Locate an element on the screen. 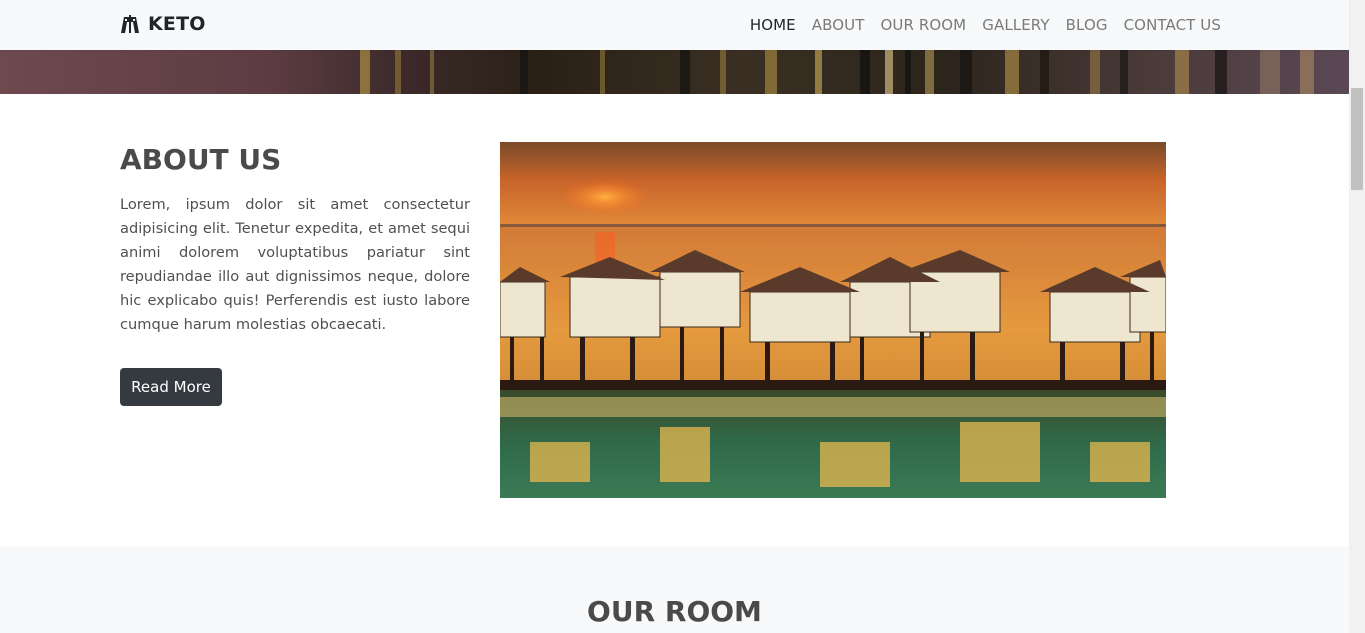  hero-banner-image is located at coordinates (674, 72).